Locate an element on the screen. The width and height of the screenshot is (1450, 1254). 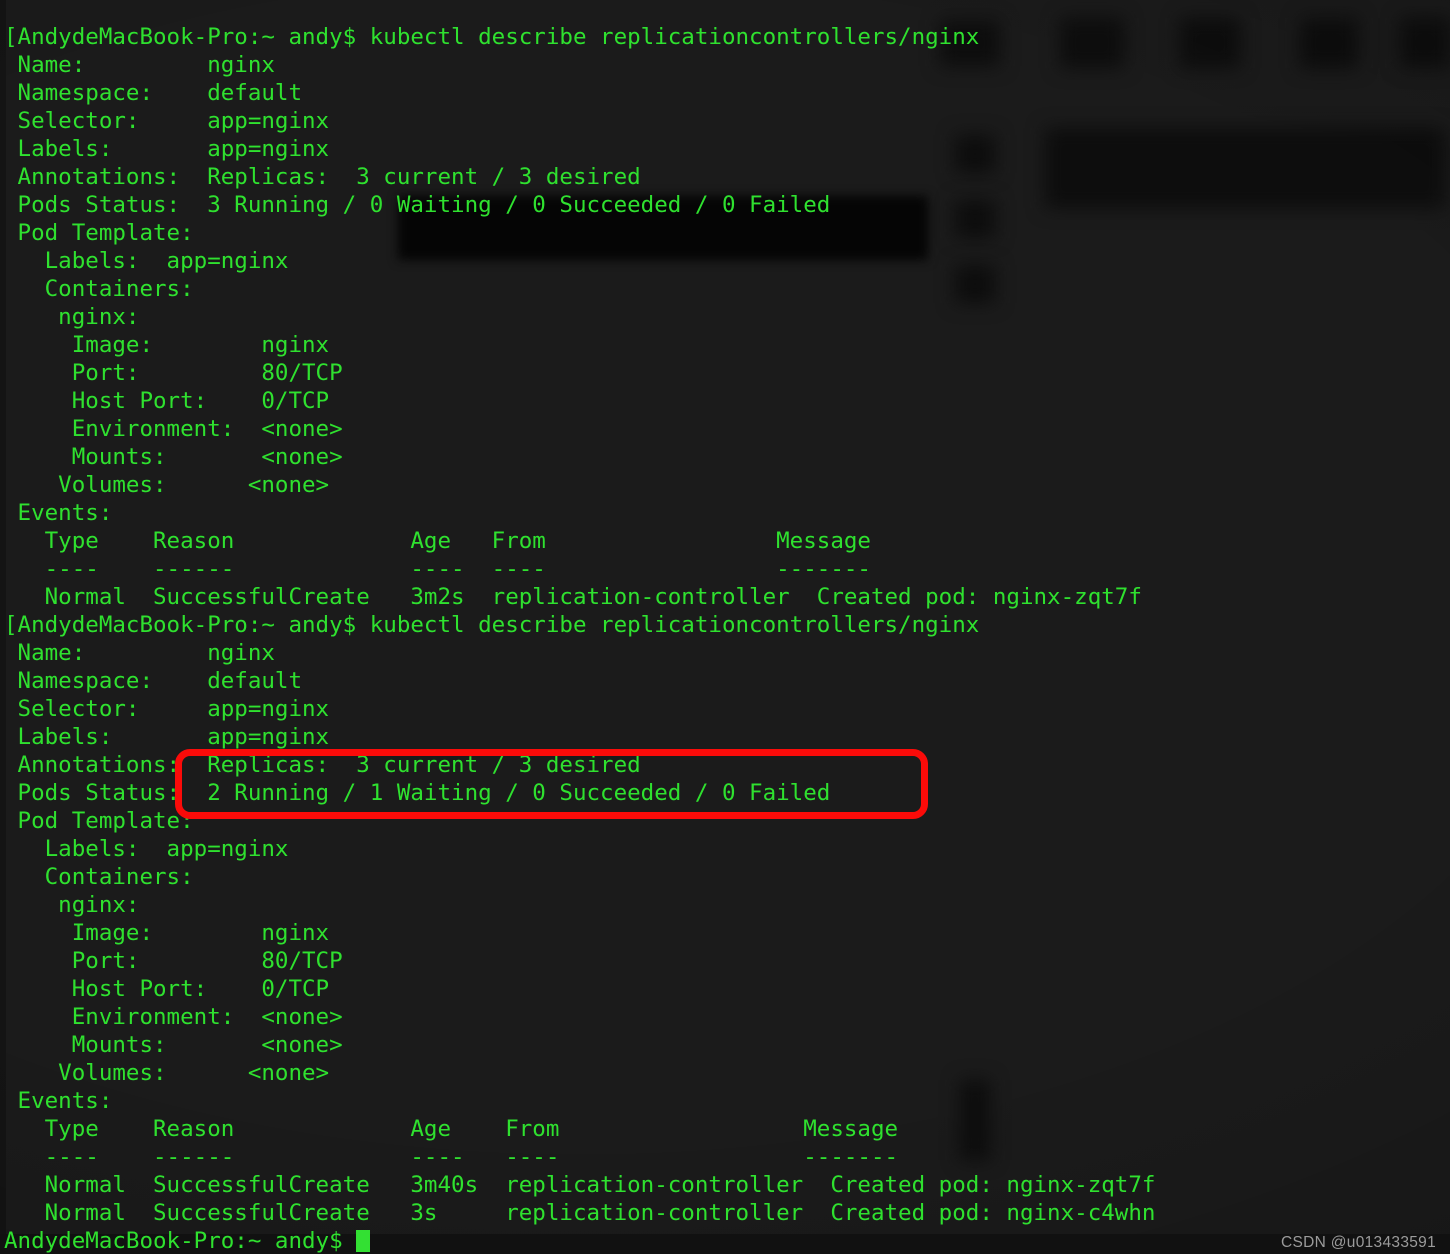
prompt-line-3: AndydeMacBook-Pro:~ andy$ is located at coordinates (725, 1240).